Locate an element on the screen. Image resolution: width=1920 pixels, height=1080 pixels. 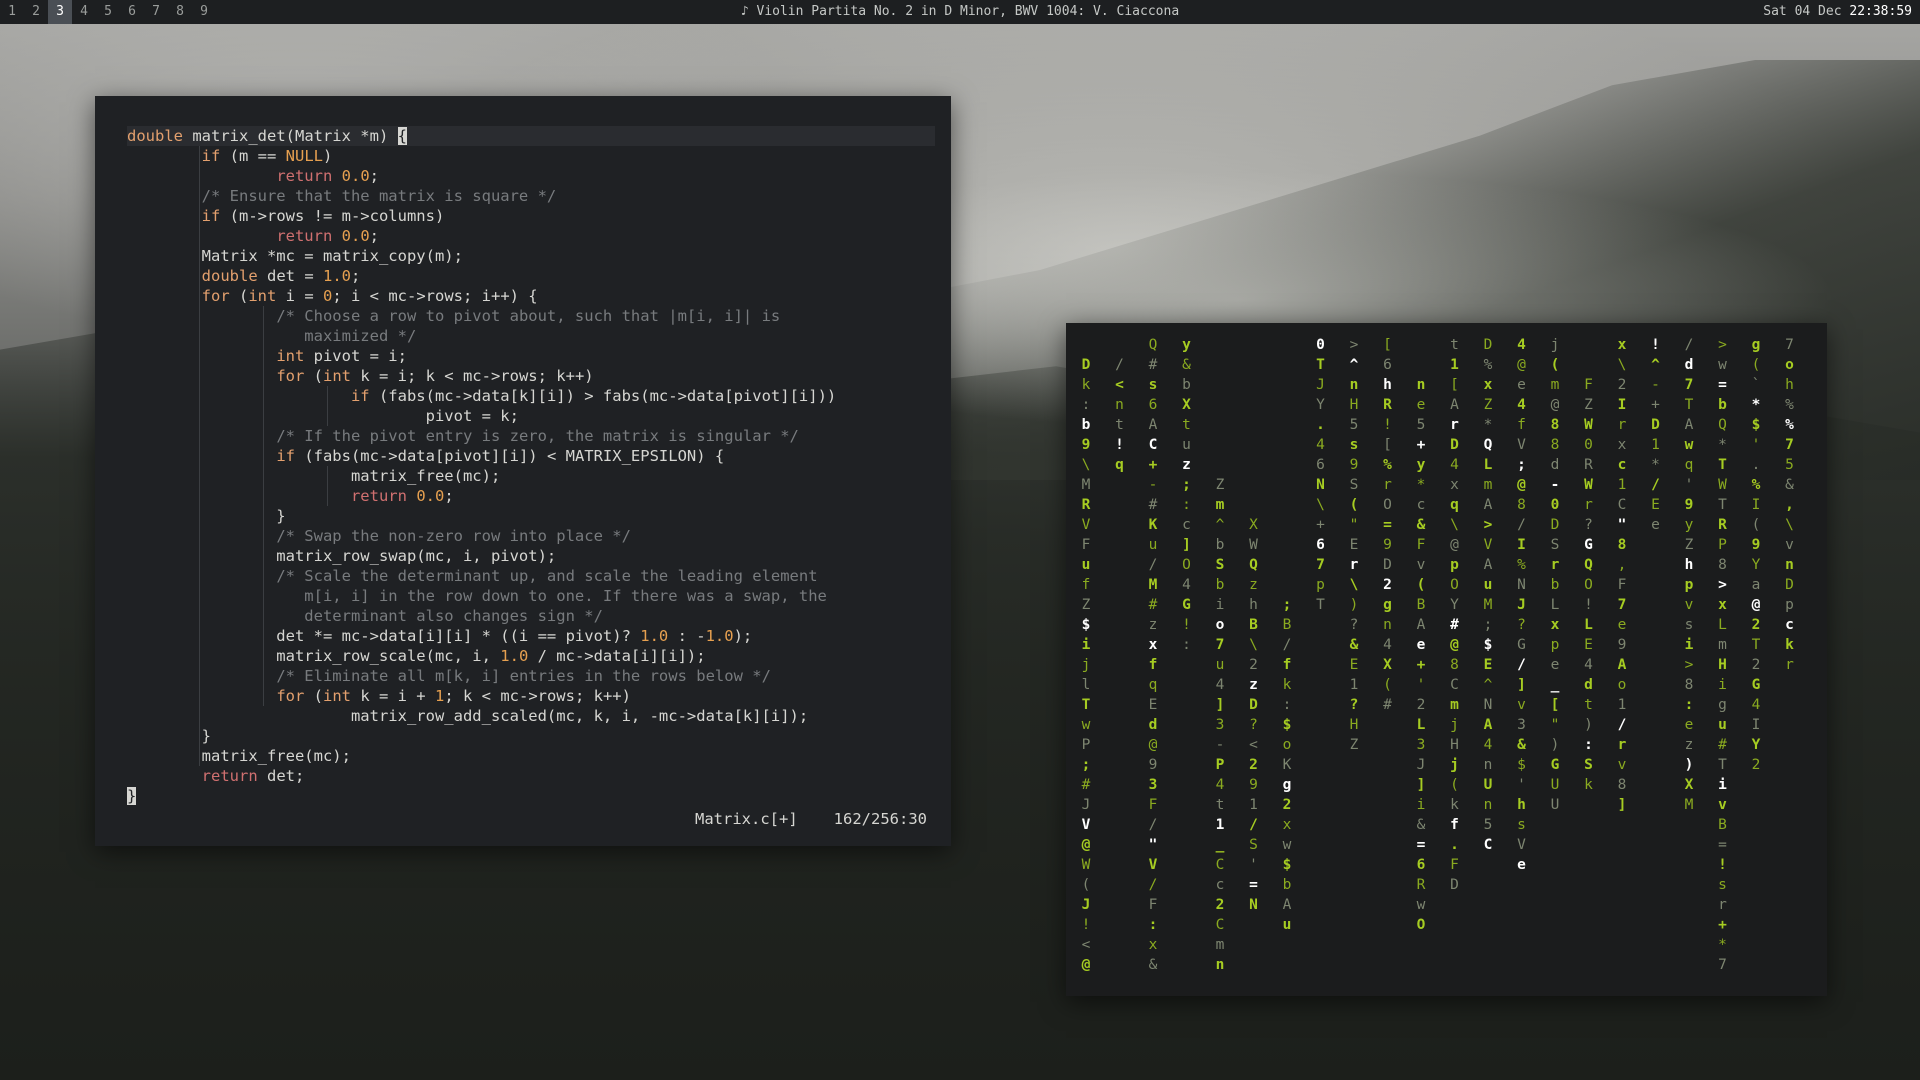
matrix-column: 7 o h%% 7 5 &, \ v n Dp c k r is located at coordinates (1790, 505).